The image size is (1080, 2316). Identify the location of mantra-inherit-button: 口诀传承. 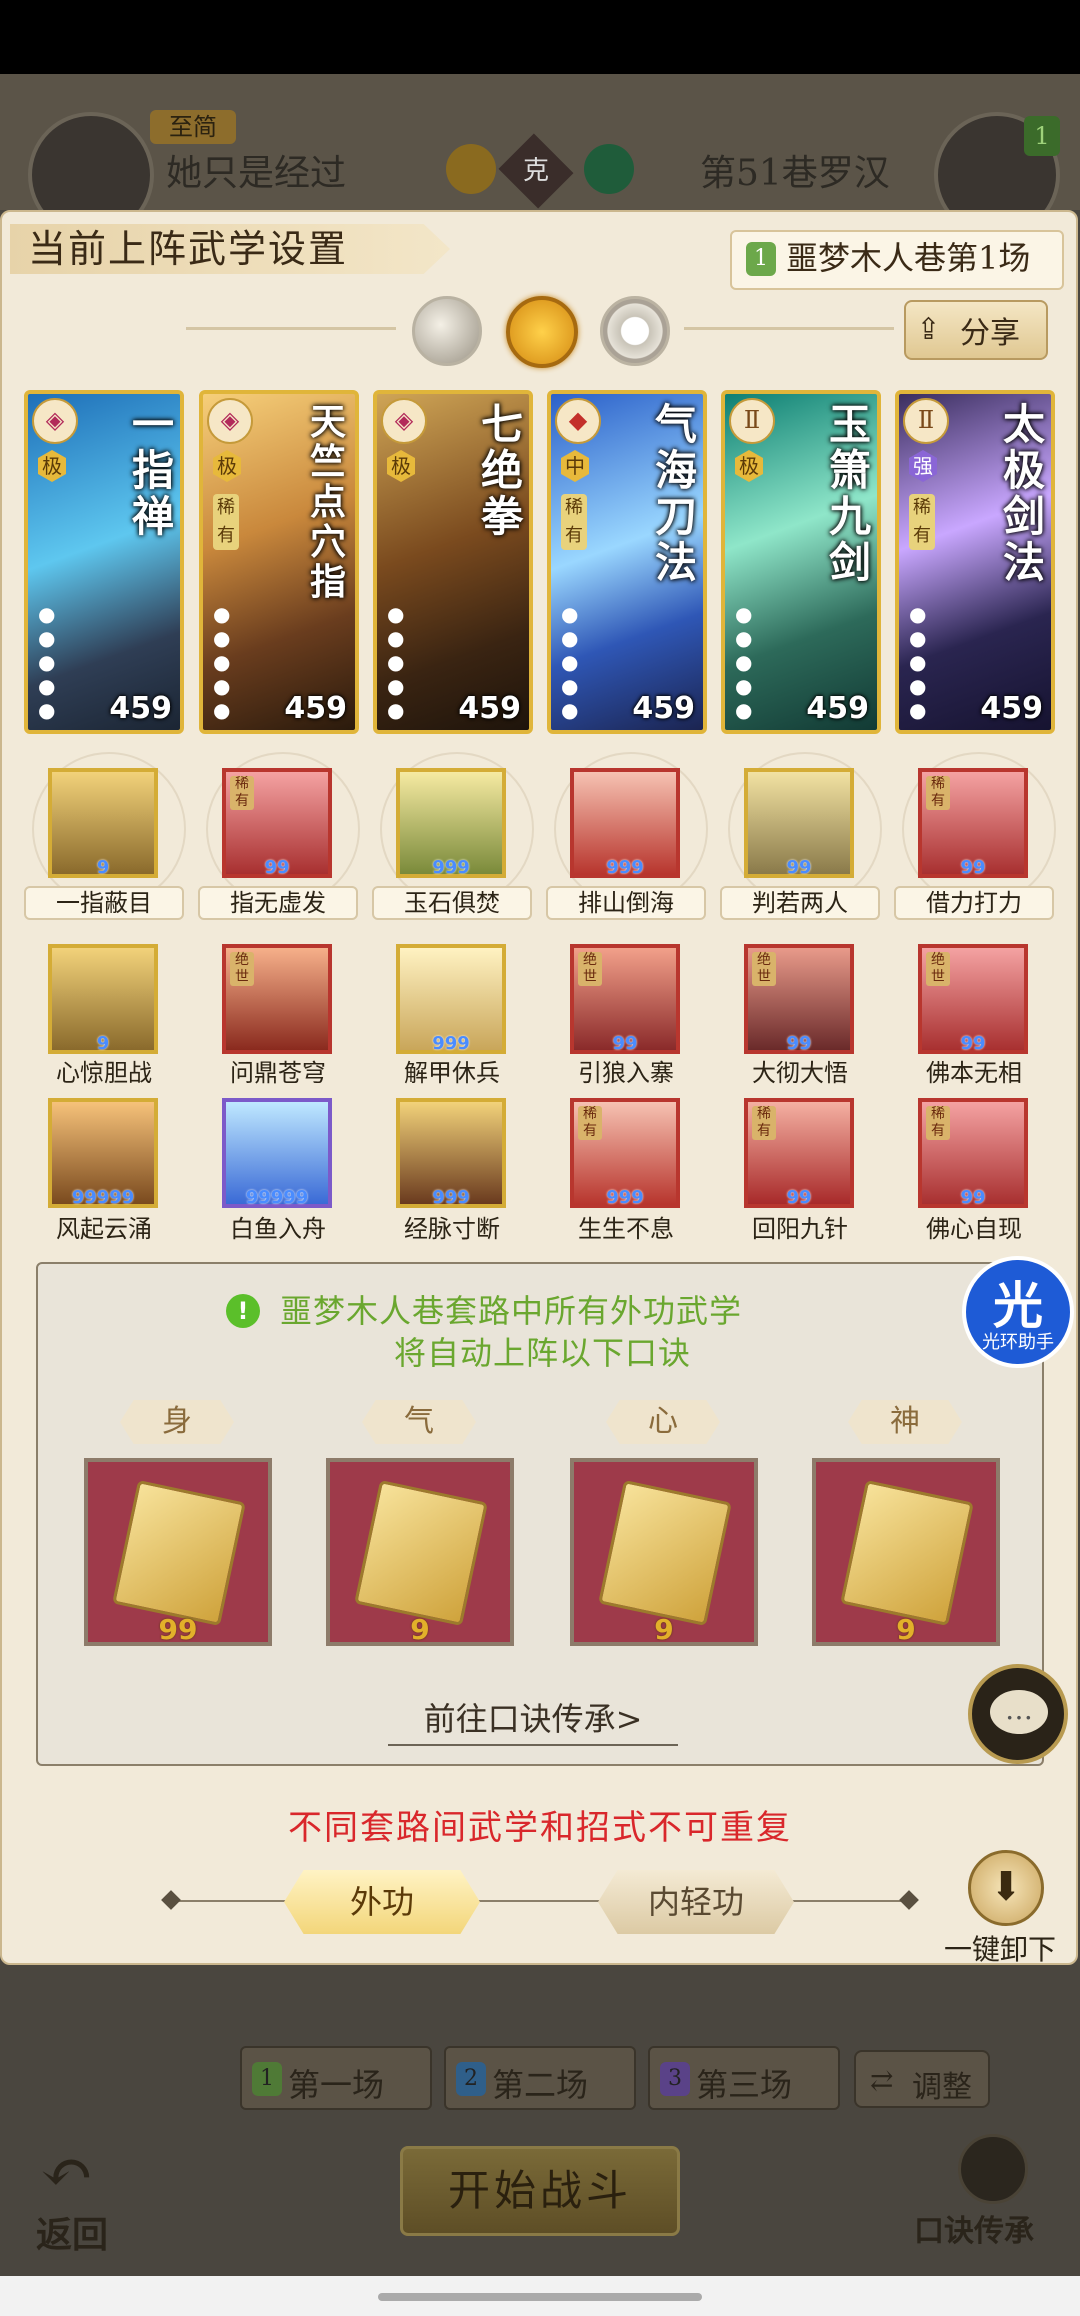
(994, 2195).